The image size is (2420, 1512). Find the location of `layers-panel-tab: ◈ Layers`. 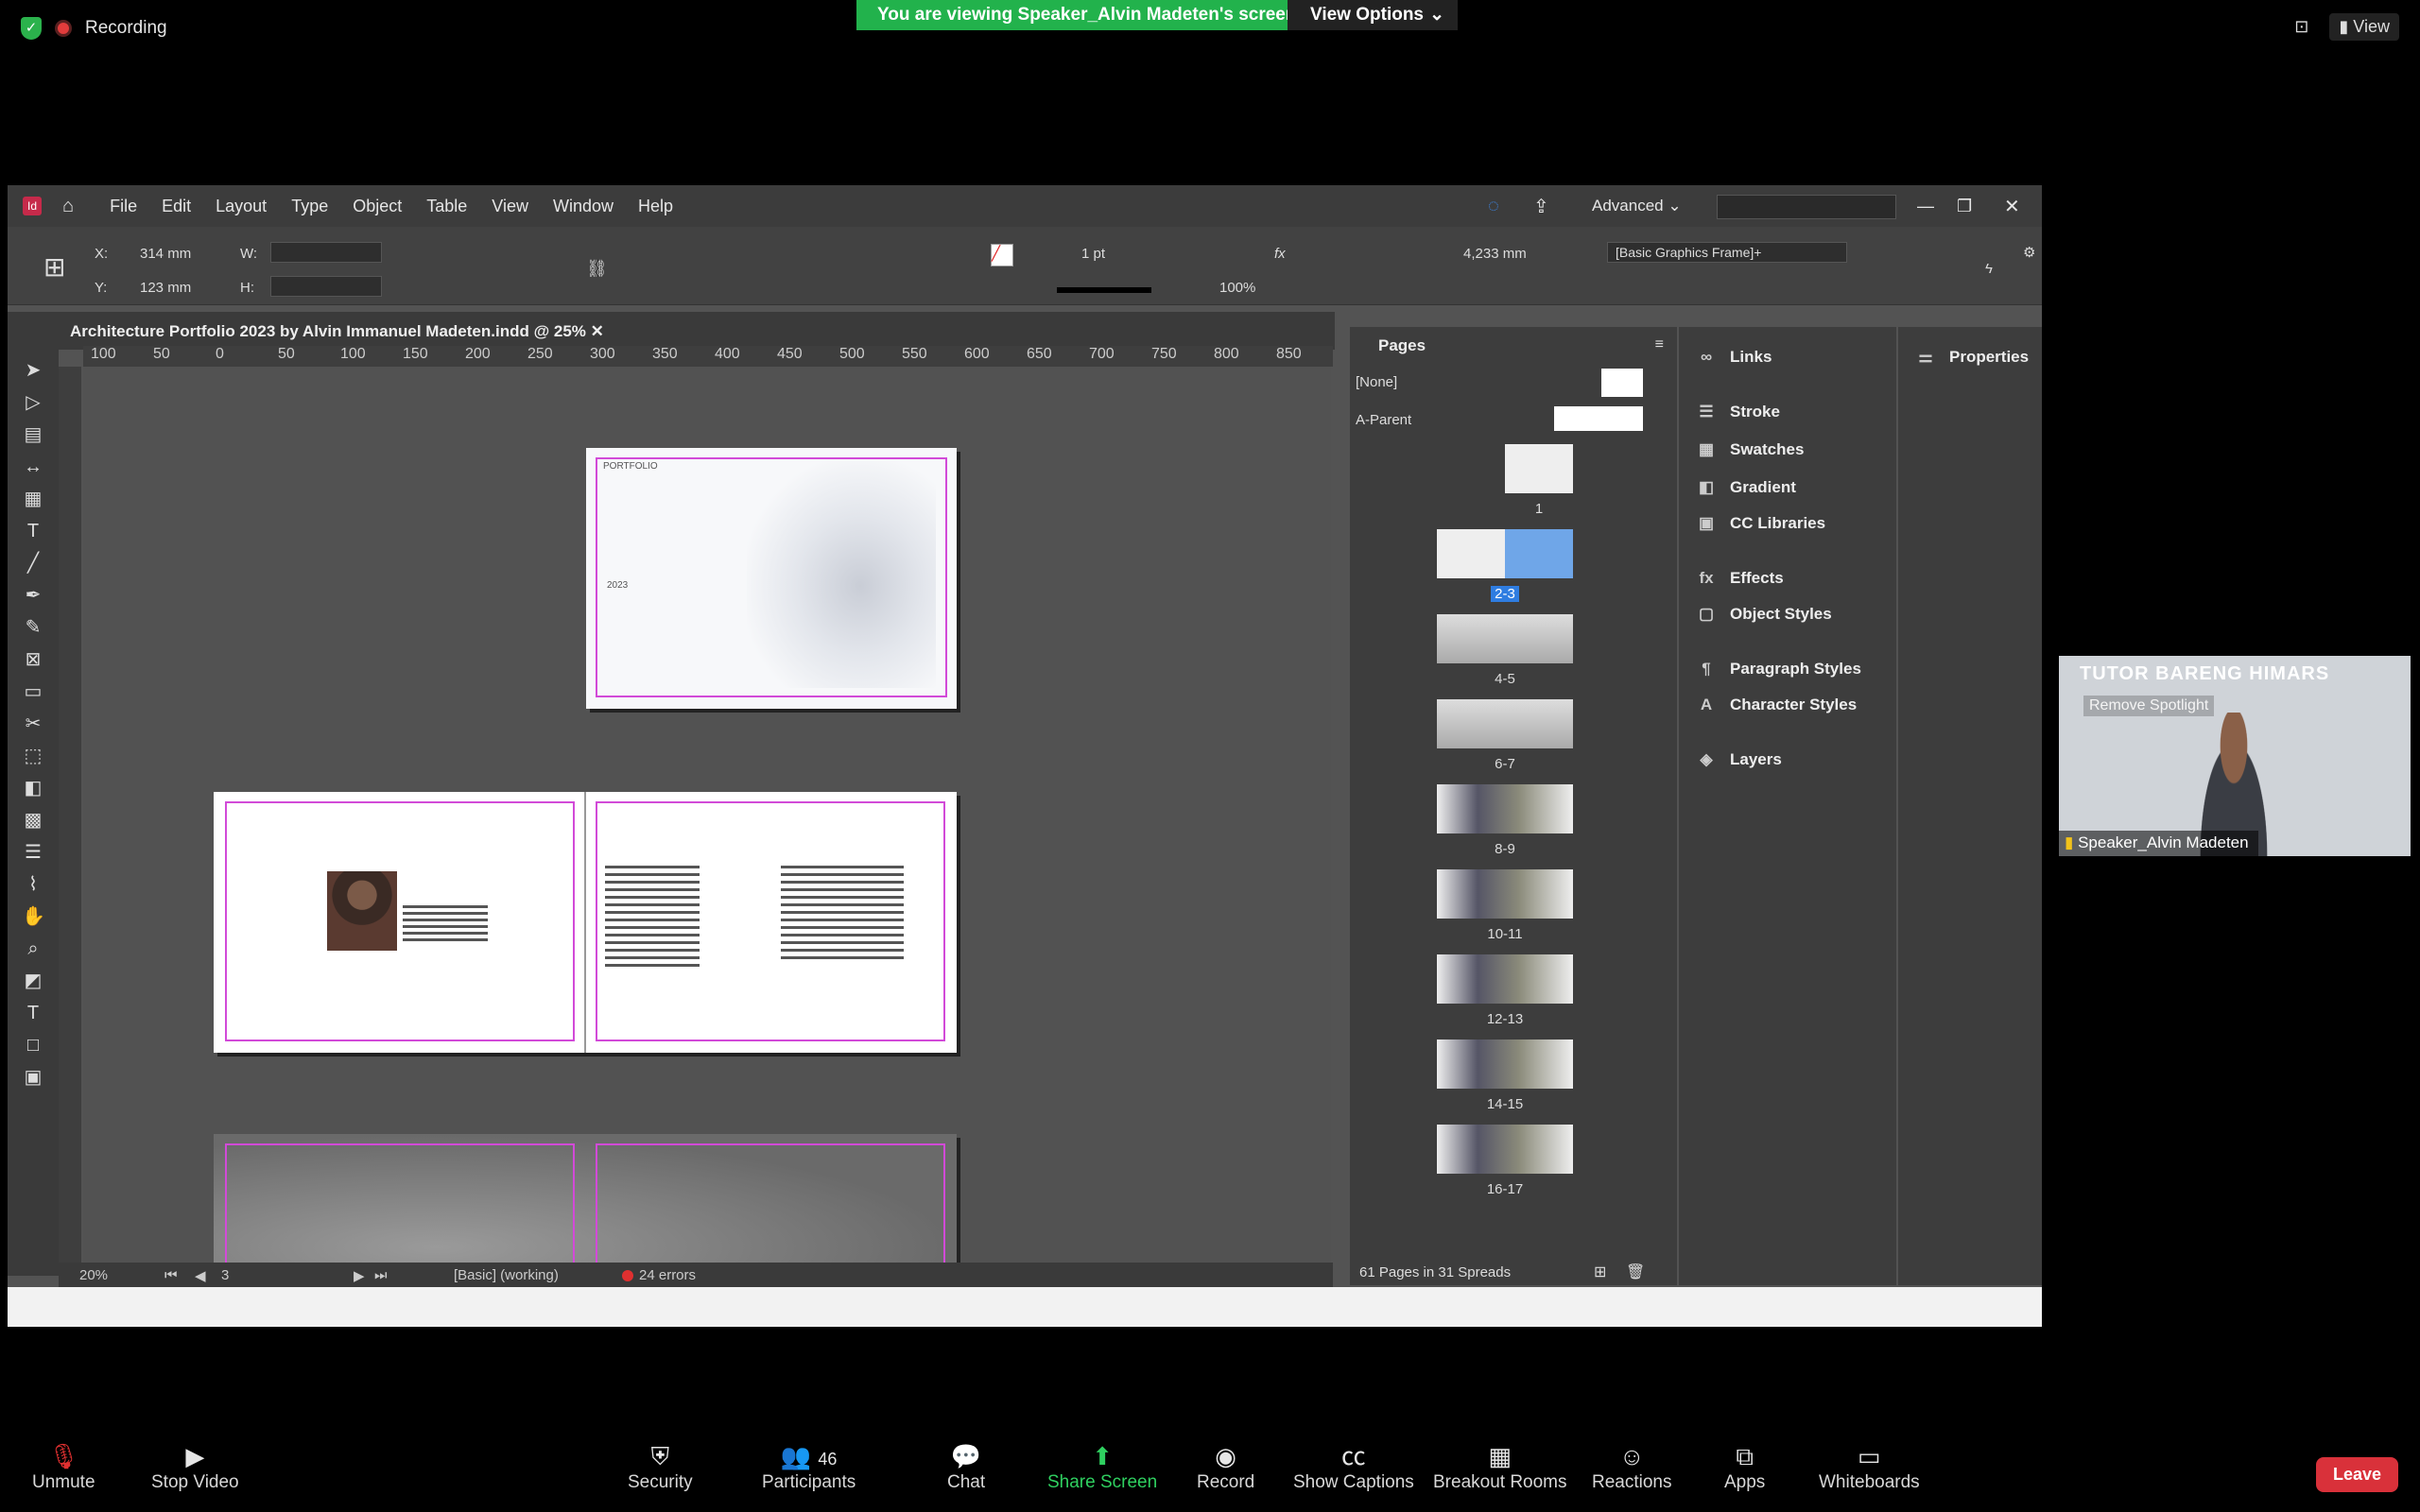

layers-panel-tab: ◈ Layers is located at coordinates (1738, 759).